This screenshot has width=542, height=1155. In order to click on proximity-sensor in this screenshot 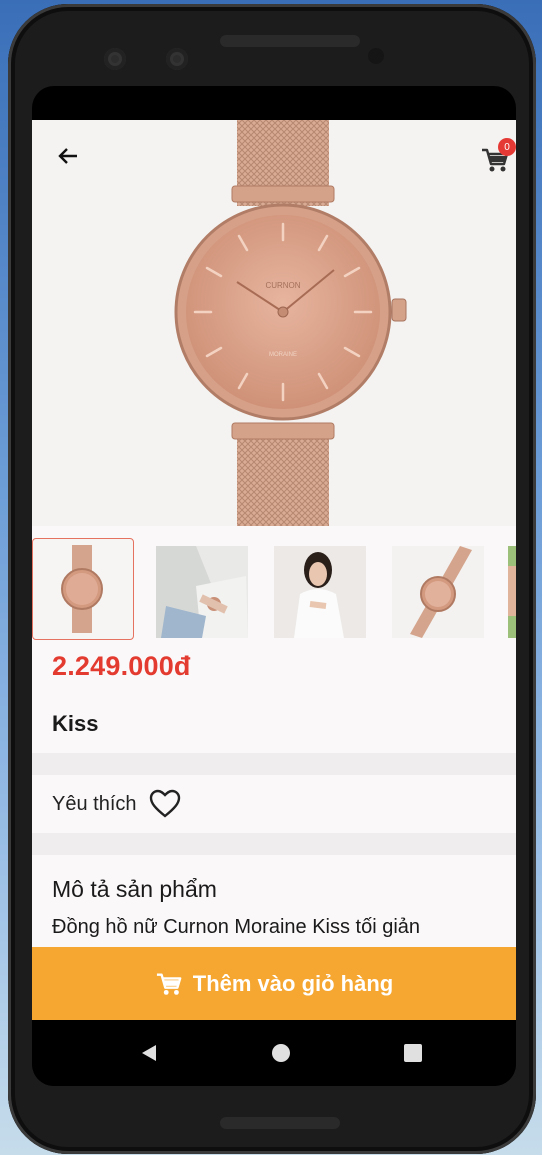, I will do `click(376, 56)`.